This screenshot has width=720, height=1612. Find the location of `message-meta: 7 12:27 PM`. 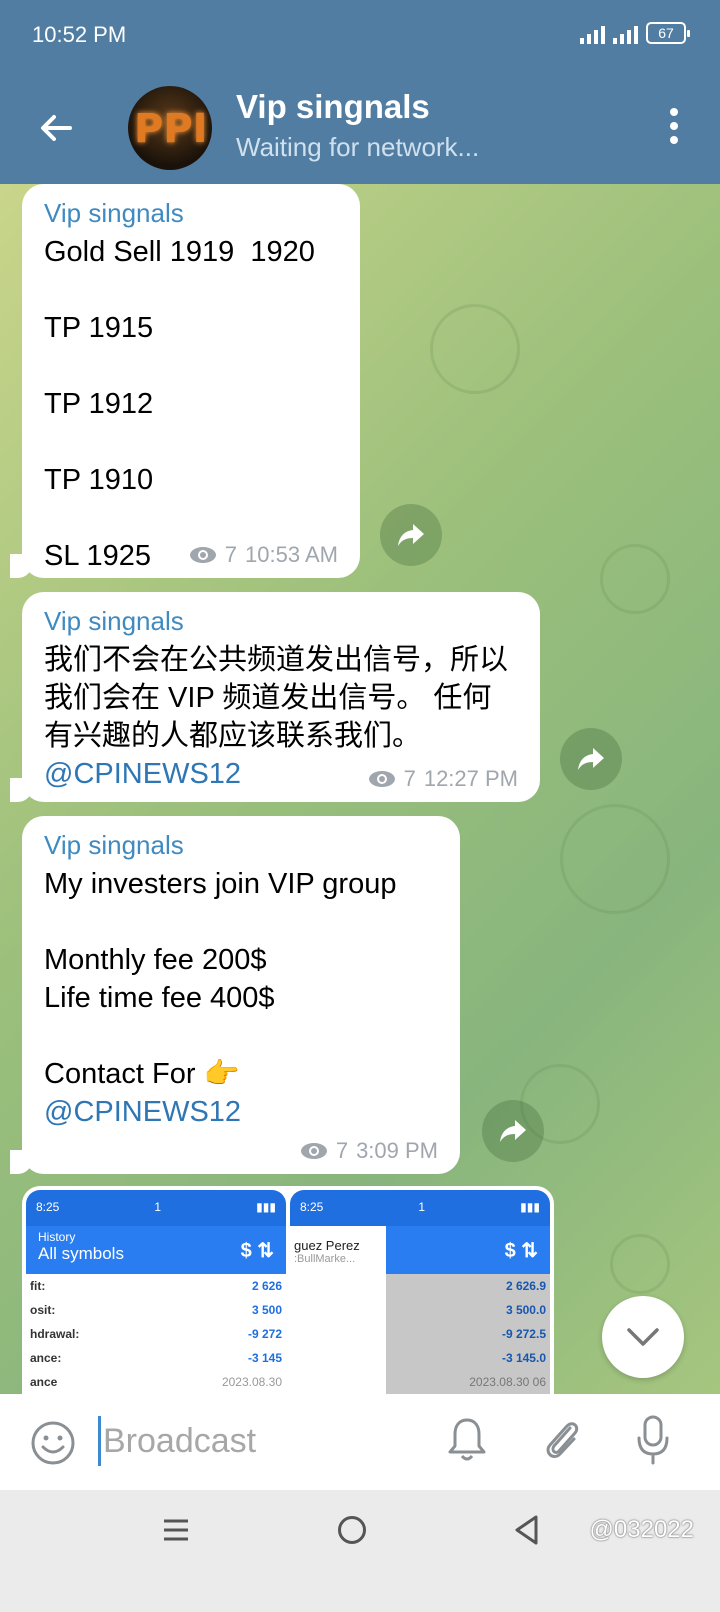

message-meta: 7 12:27 PM is located at coordinates (443, 779).